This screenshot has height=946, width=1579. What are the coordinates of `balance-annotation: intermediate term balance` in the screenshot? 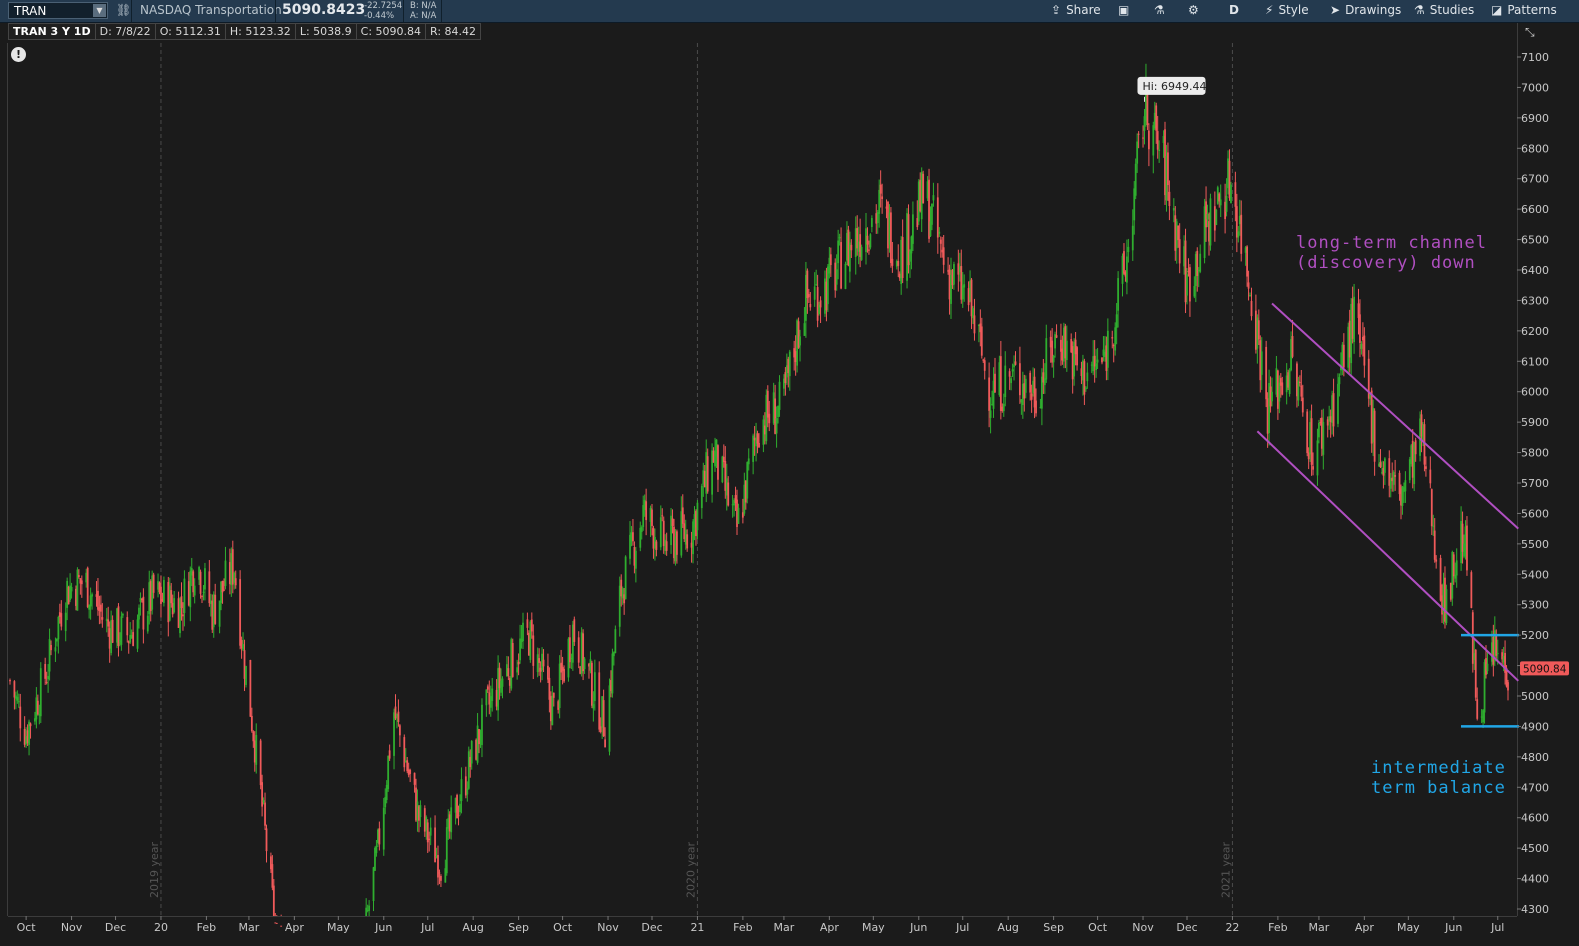 It's located at (1438, 778).